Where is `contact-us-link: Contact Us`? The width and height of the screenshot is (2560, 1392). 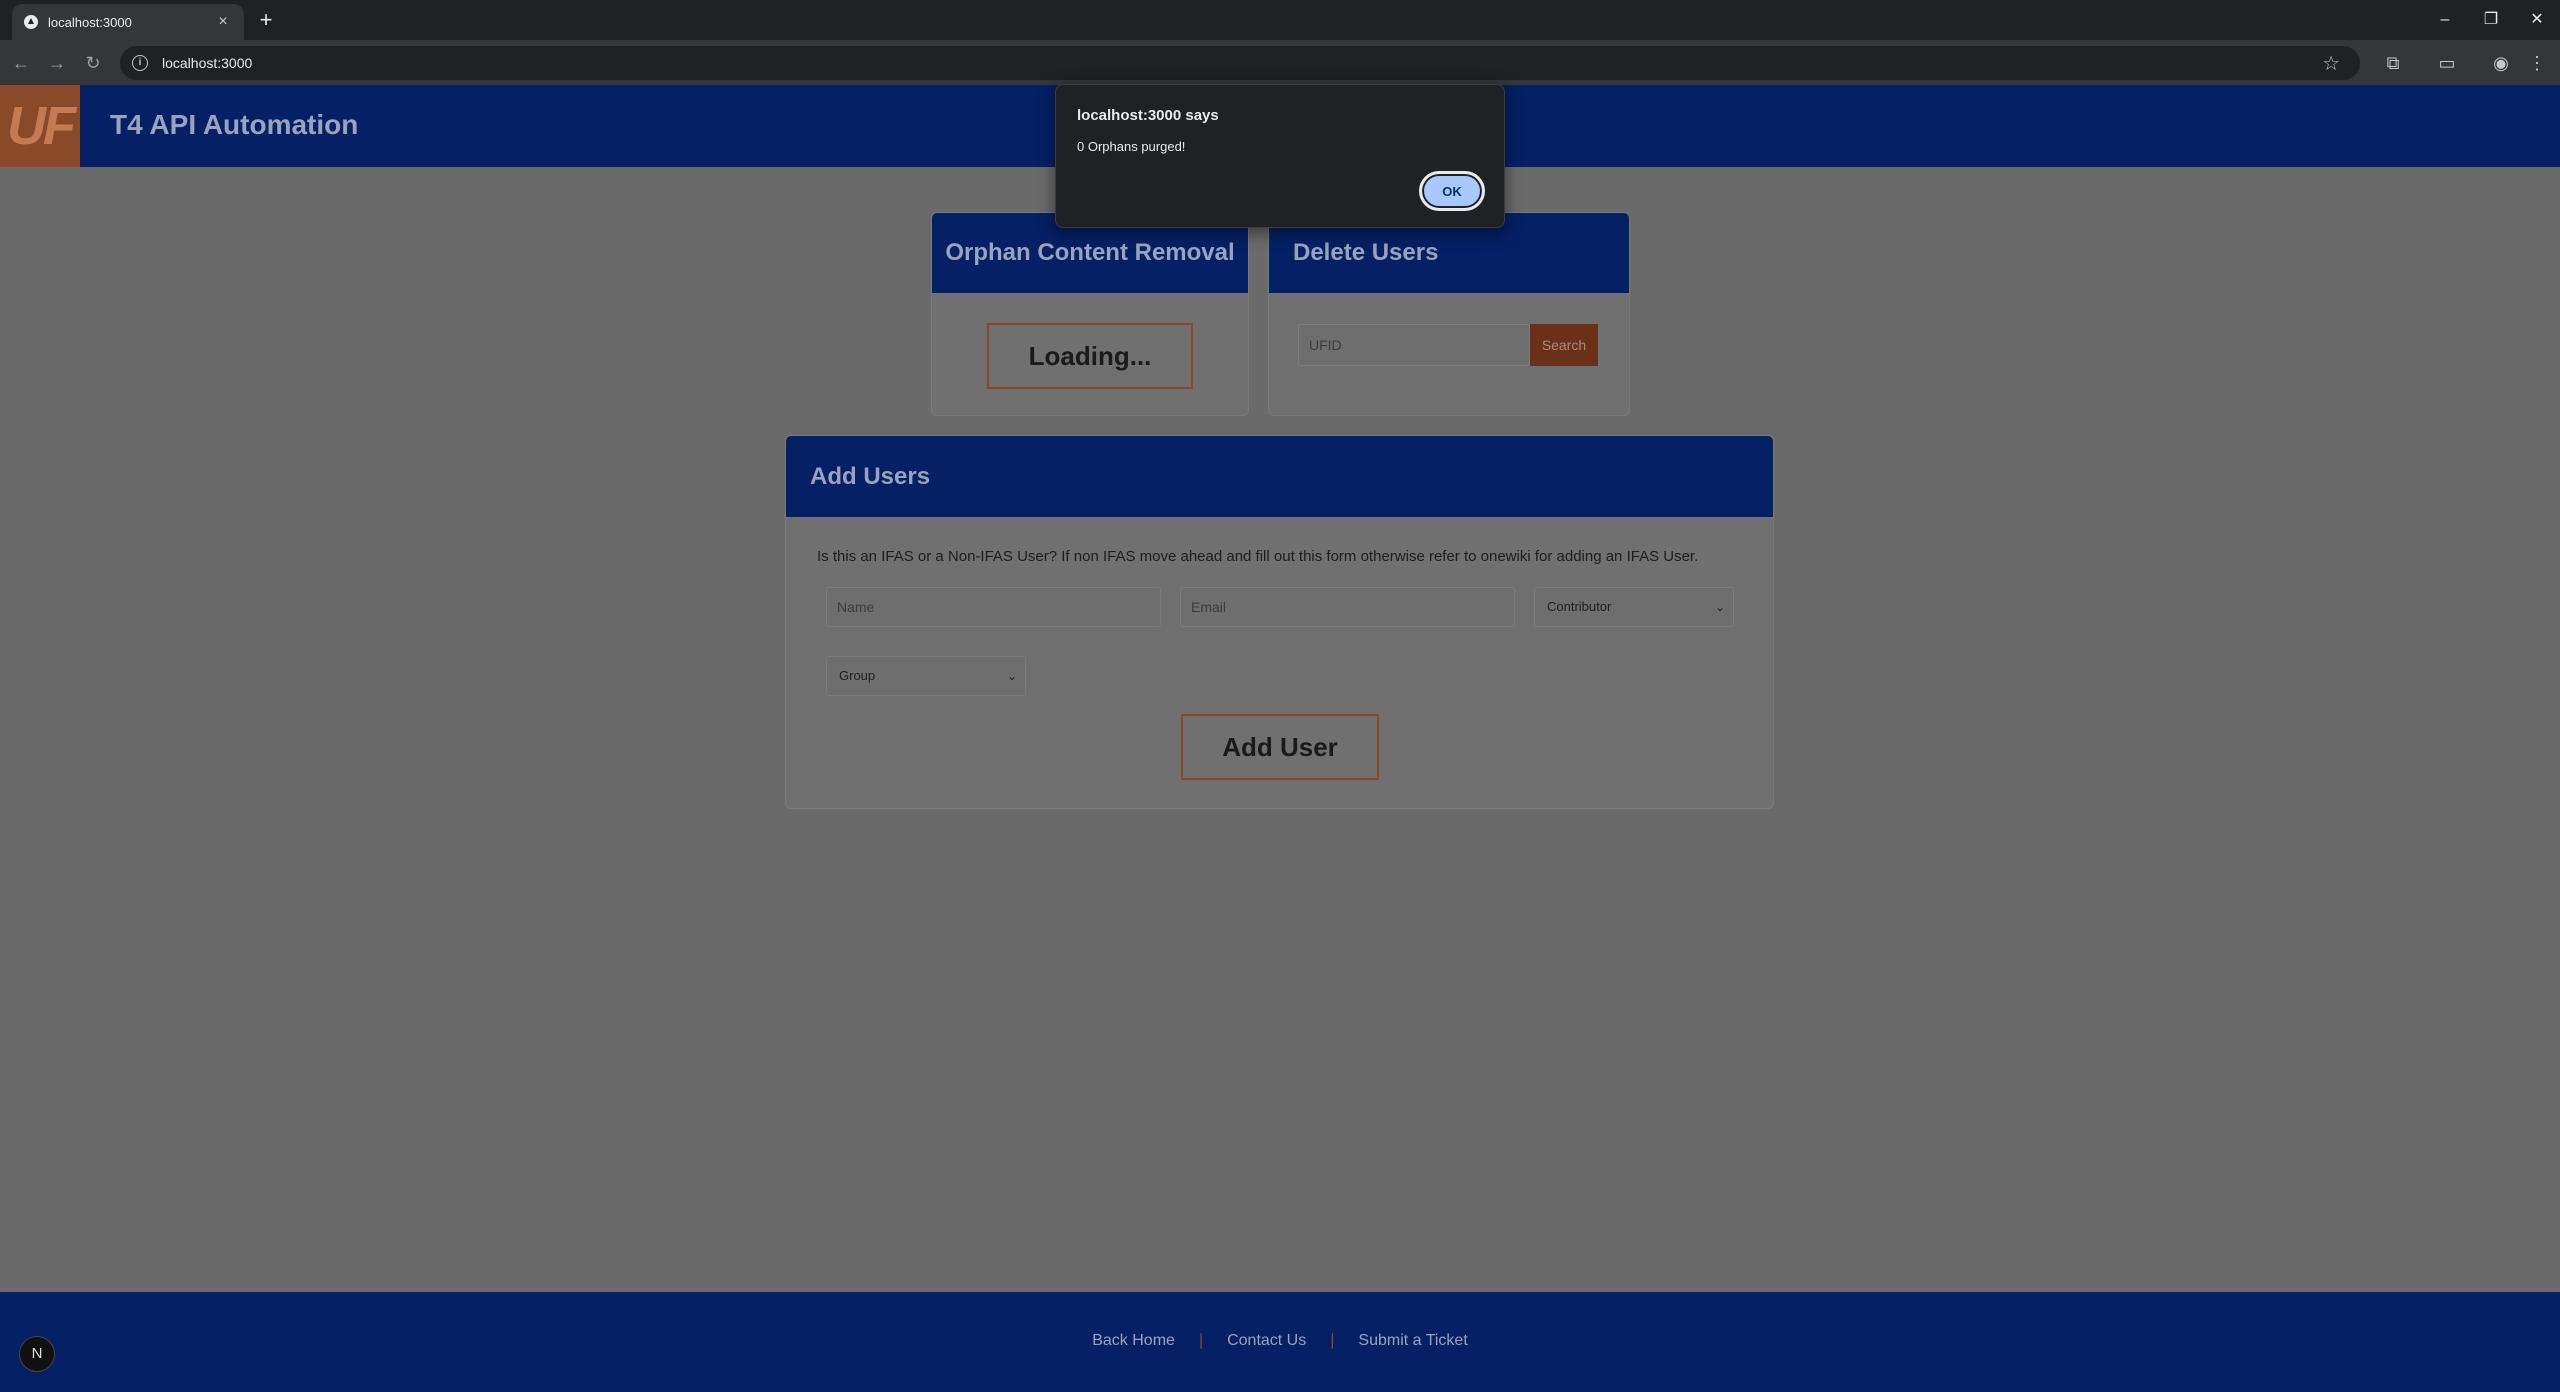
contact-us-link: Contact Us is located at coordinates (1266, 1340).